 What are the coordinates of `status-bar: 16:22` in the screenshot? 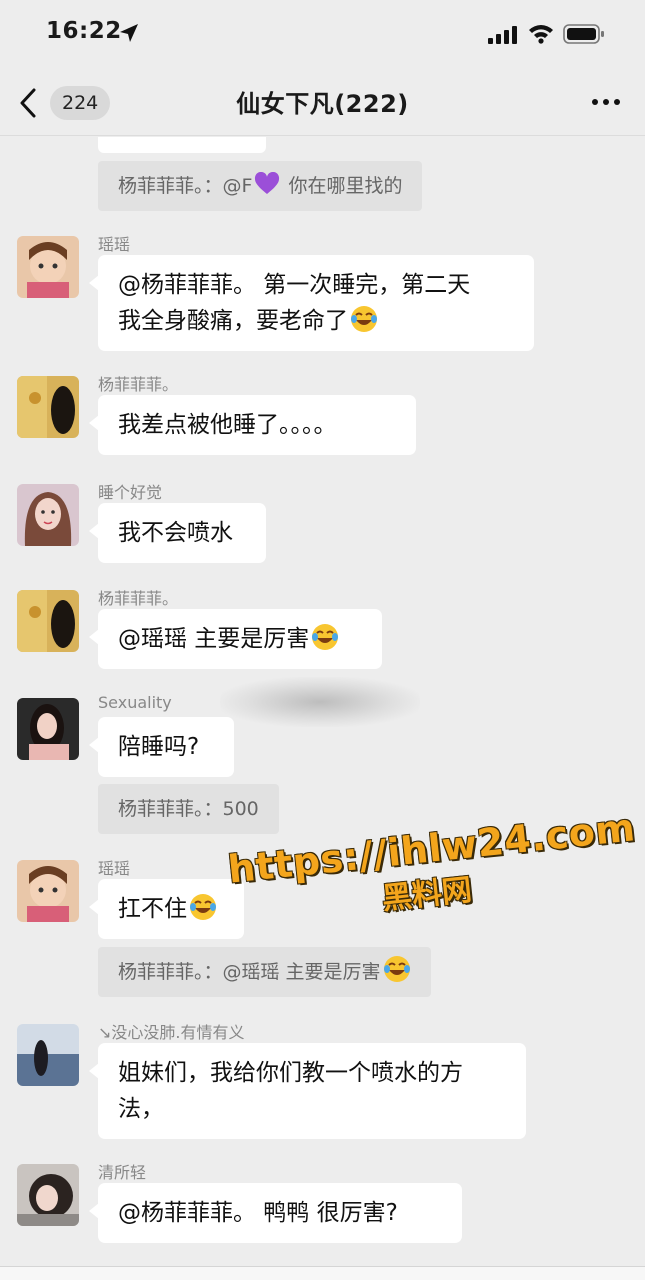 It's located at (322, 34).